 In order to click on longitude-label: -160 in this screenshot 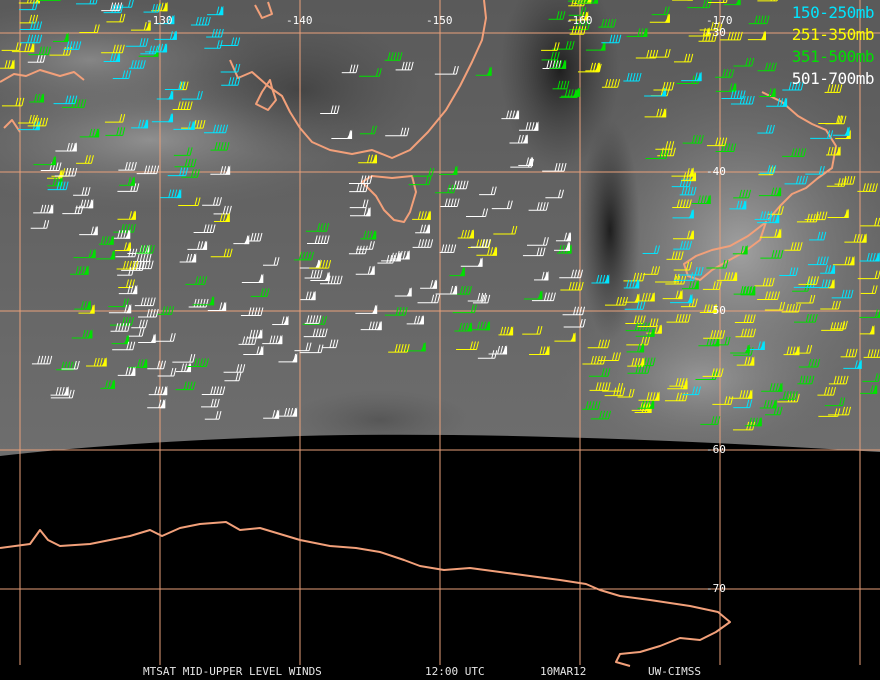, I will do `click(579, 20)`.